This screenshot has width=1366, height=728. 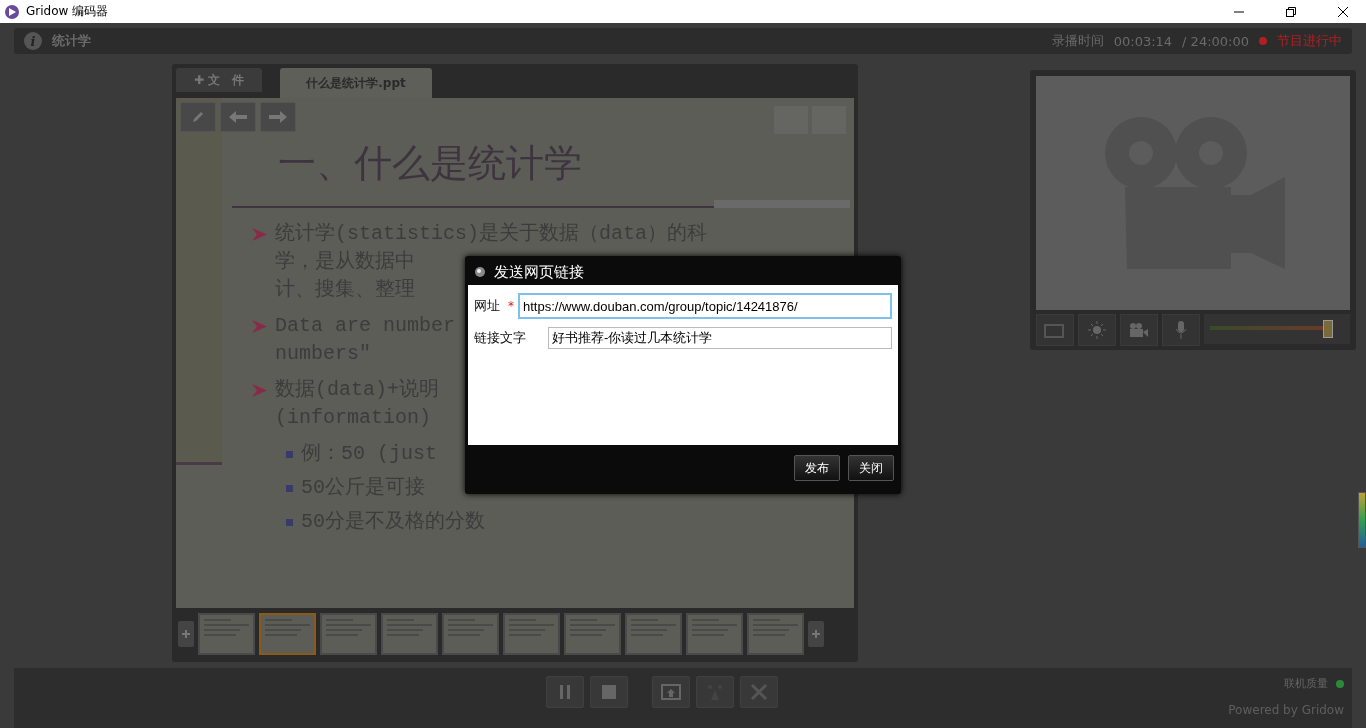 What do you see at coordinates (1139, 330) in the screenshot?
I see `camera-icon` at bounding box center [1139, 330].